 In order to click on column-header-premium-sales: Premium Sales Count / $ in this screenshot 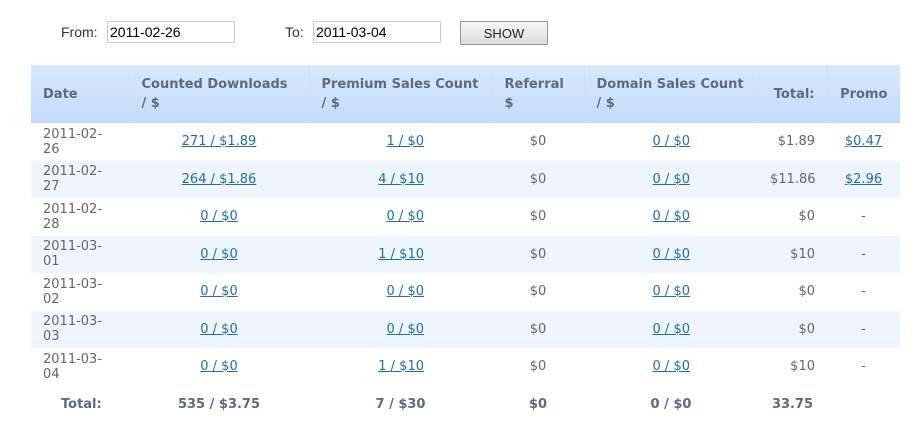, I will do `click(401, 94)`.